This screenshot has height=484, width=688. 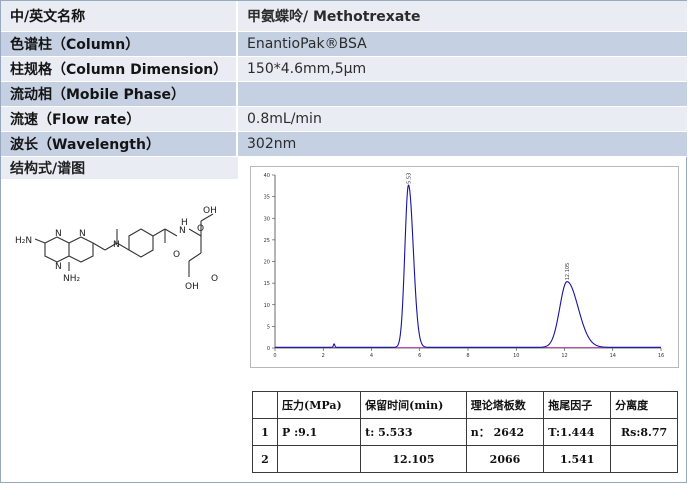 What do you see at coordinates (267, 176) in the screenshot?
I see `y-tick-label: 40` at bounding box center [267, 176].